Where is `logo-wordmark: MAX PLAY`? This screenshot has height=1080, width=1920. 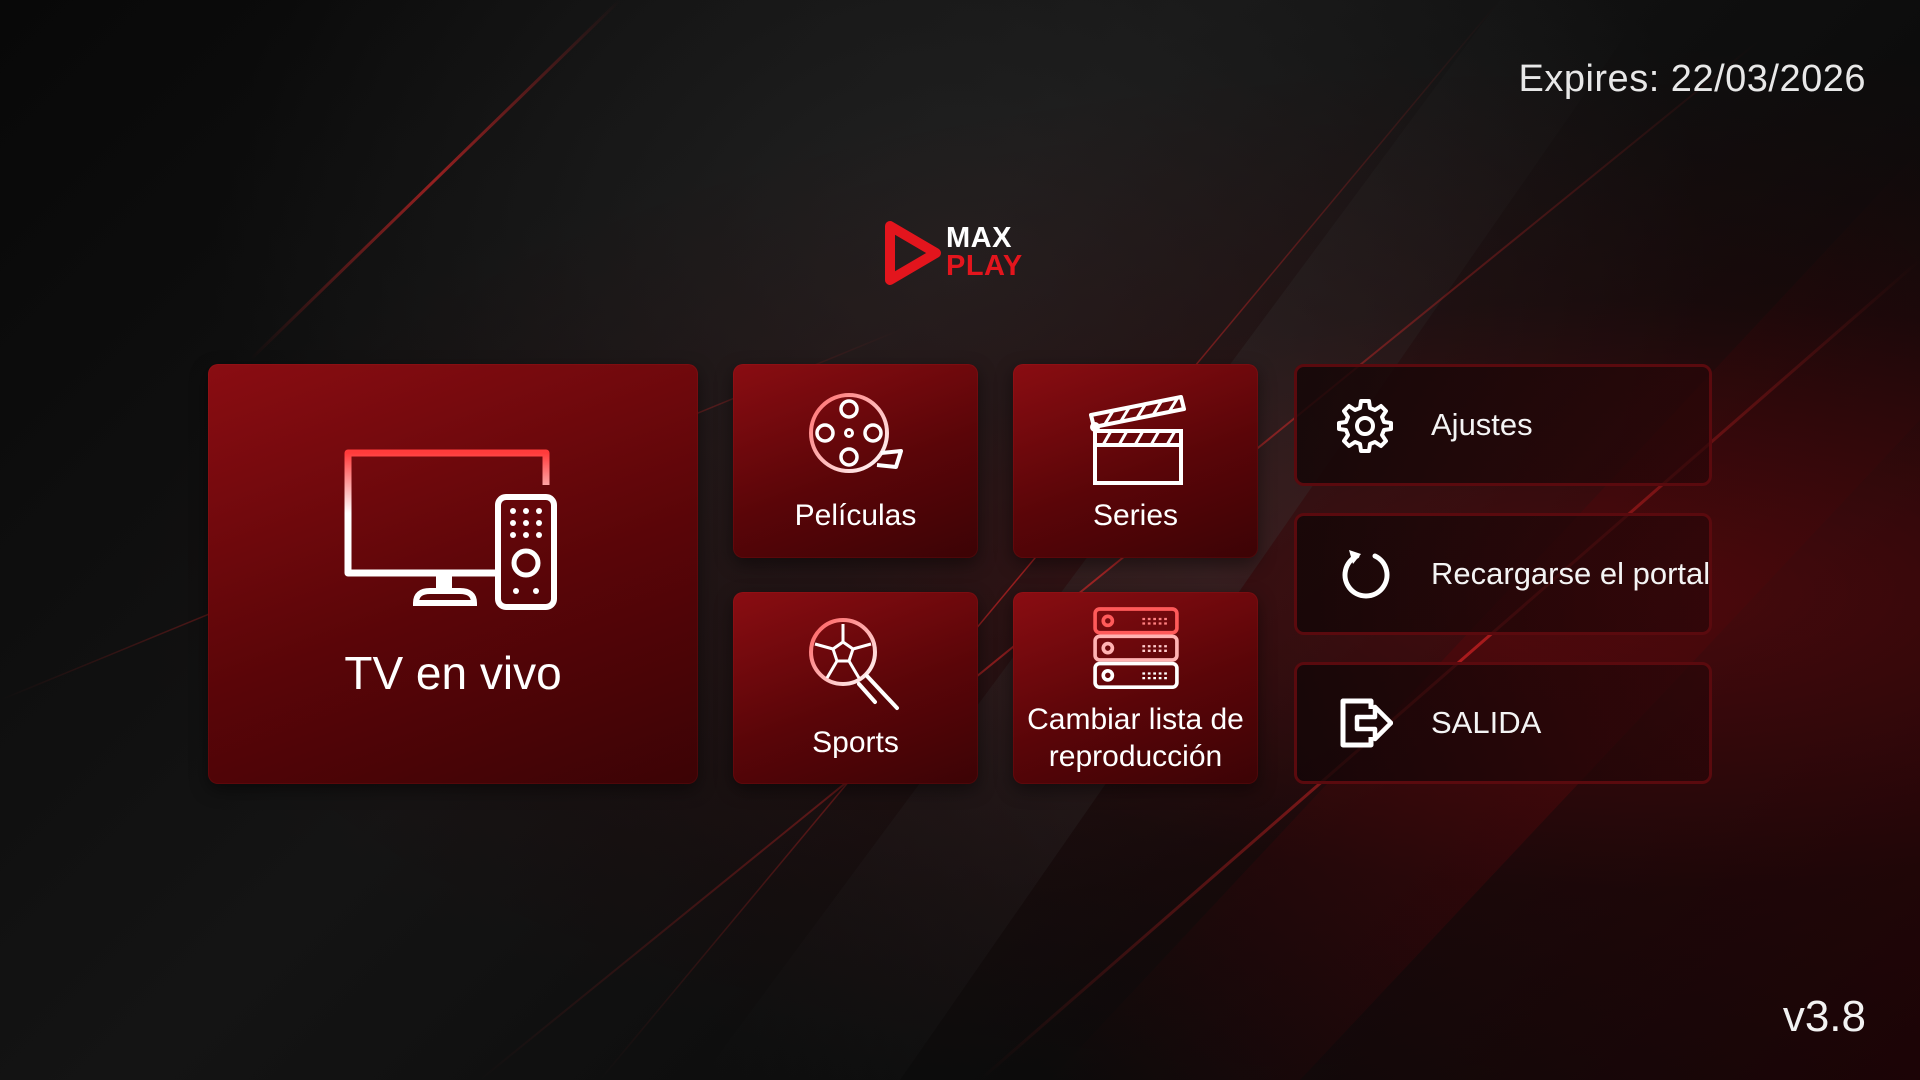
logo-wordmark: MAX PLAY is located at coordinates (984, 252).